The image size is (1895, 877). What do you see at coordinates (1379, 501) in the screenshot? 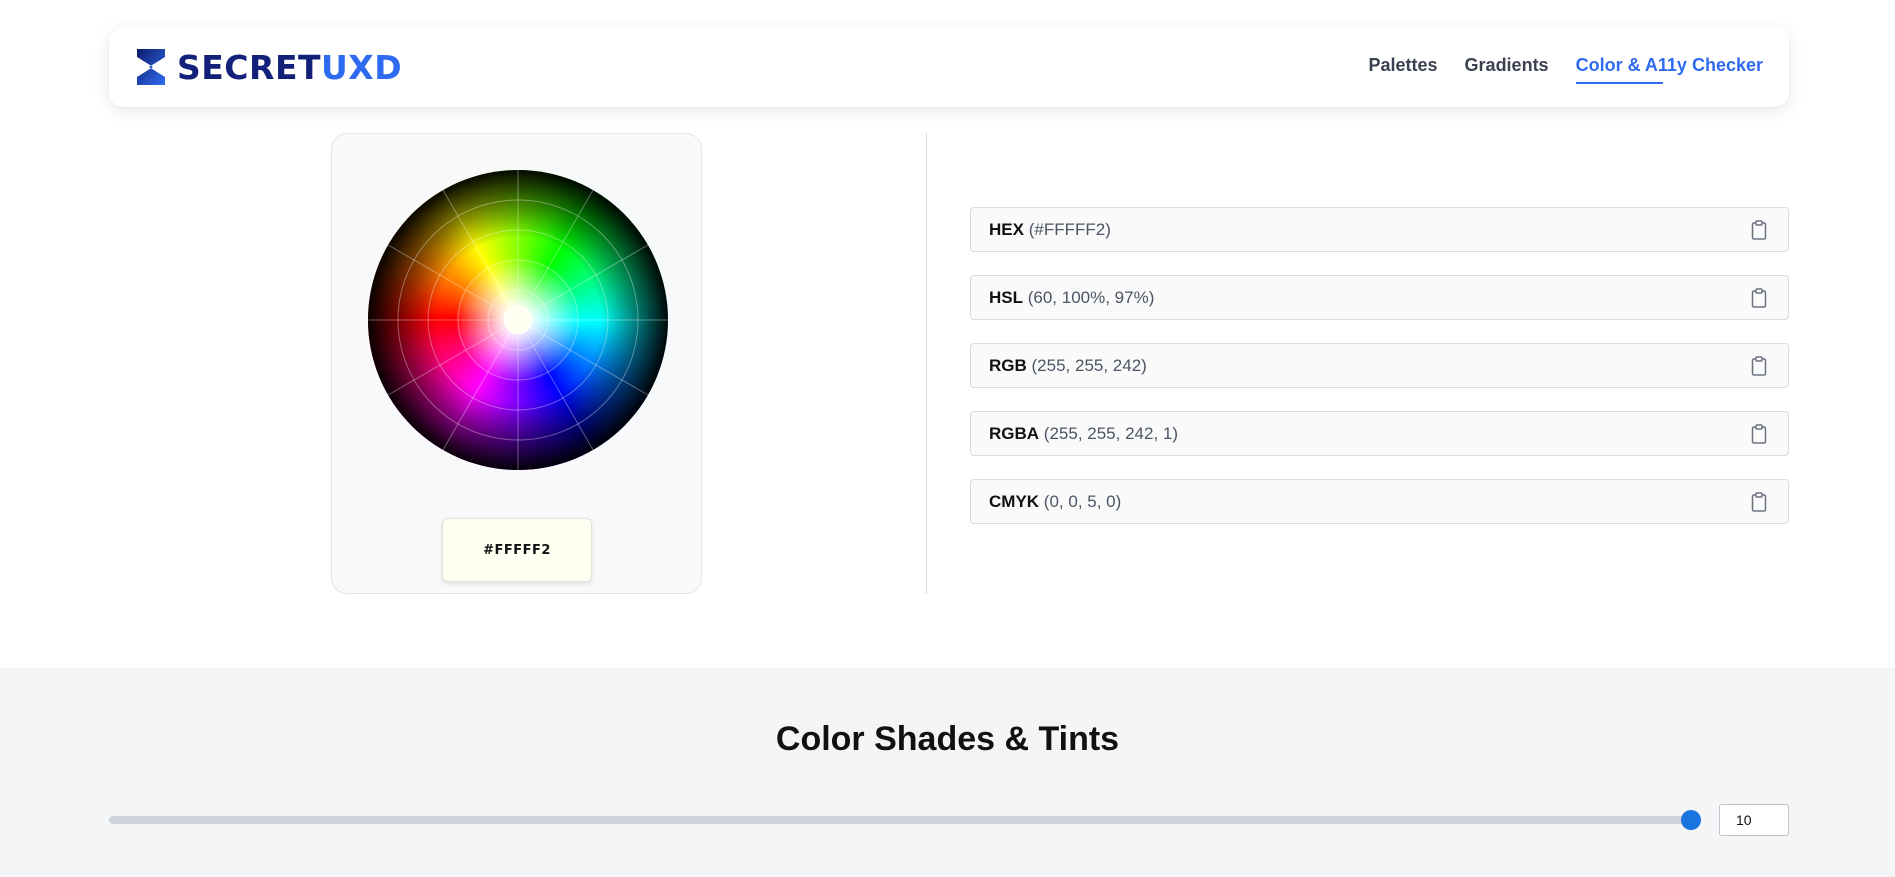
I see `format-row-cmyk: CMYK (0, 0, 5, 0)` at bounding box center [1379, 501].